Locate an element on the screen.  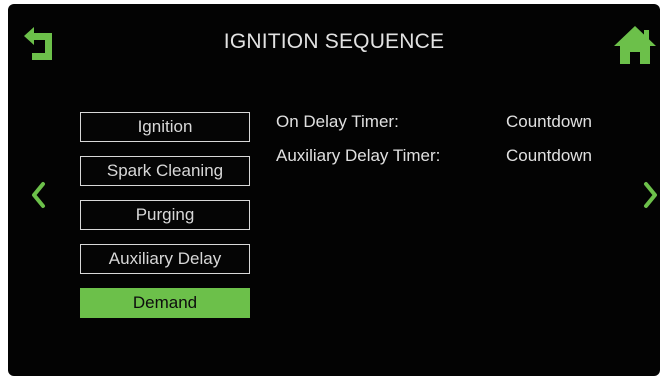
on-delay-timer-value: Countdown is located at coordinates (549, 121).